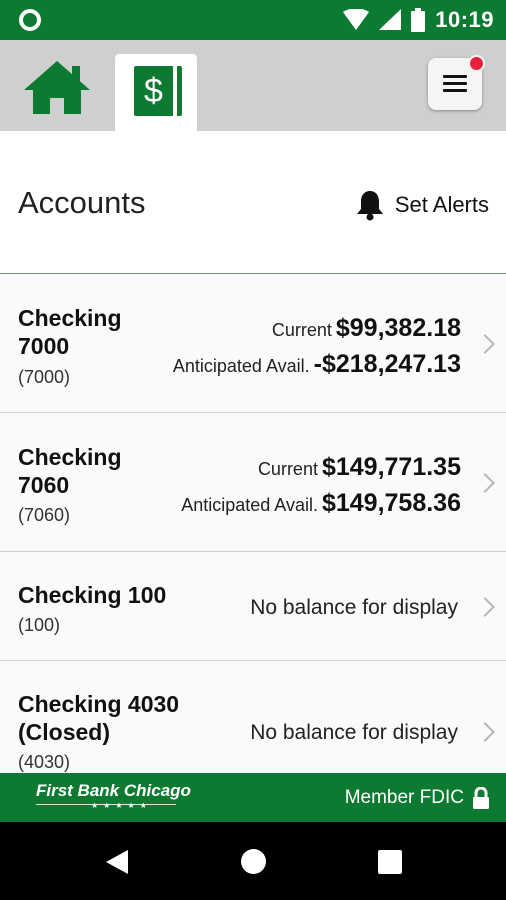 This screenshot has height=900, width=506. I want to click on account-name: Checking 4030 (Closed), so click(99, 718).